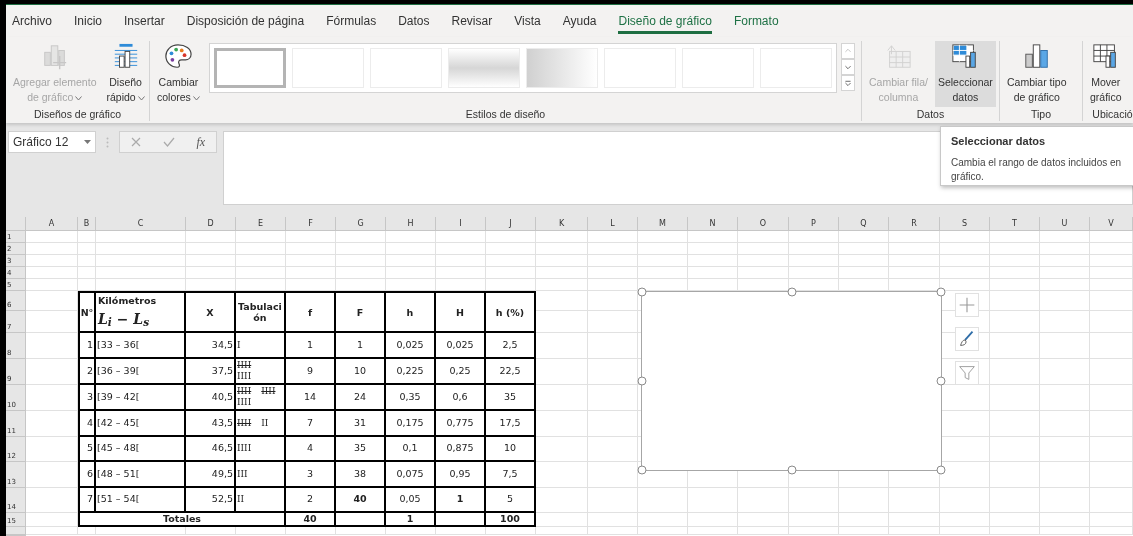  I want to click on ribbon-tab: Ayuda, so click(579, 21).